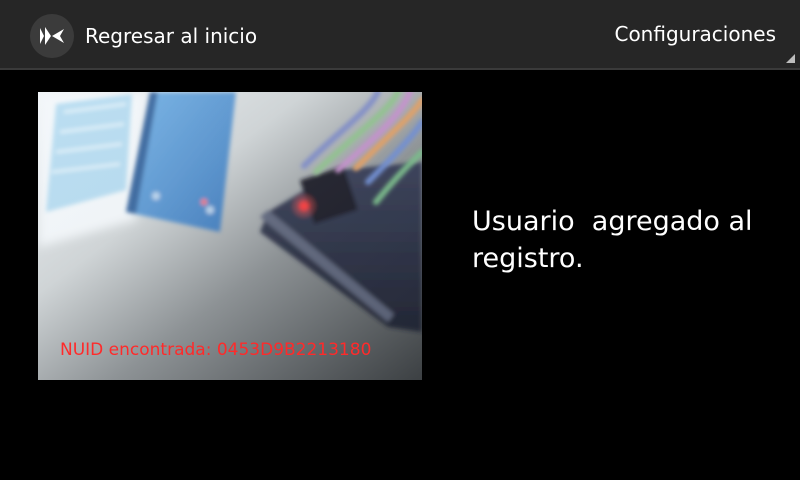  What do you see at coordinates (695, 34) in the screenshot?
I see `settings-button: Configuraciones` at bounding box center [695, 34].